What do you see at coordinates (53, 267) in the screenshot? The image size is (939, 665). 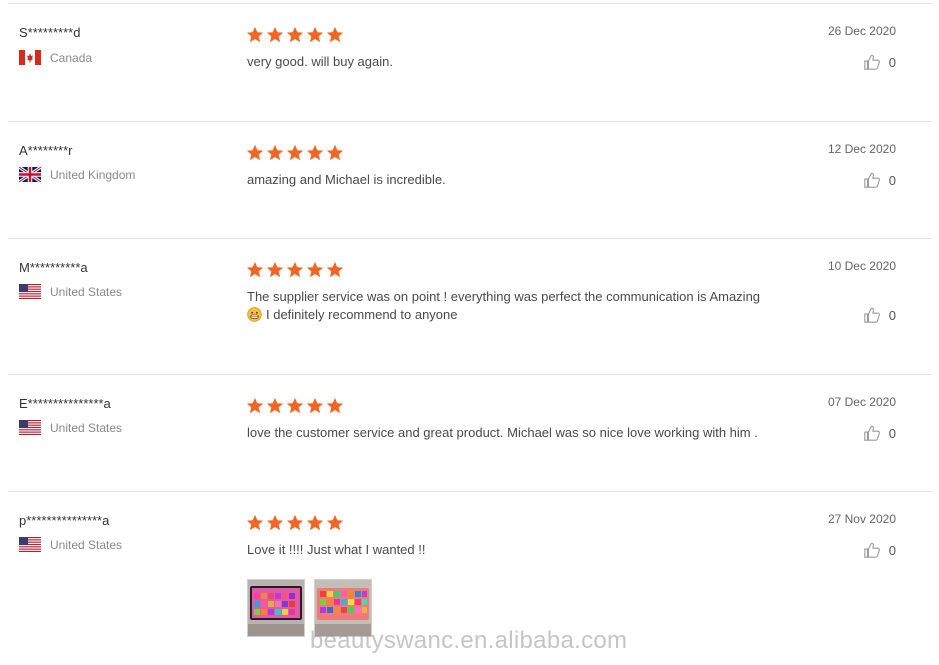 I see `reviewer-name: M**********a` at bounding box center [53, 267].